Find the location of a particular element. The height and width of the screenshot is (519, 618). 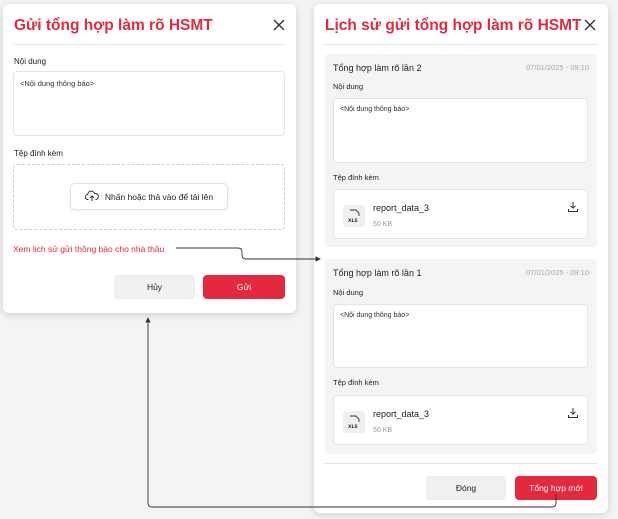

entry-title: Tổng hợp làm rõ lần 2 is located at coordinates (377, 68).